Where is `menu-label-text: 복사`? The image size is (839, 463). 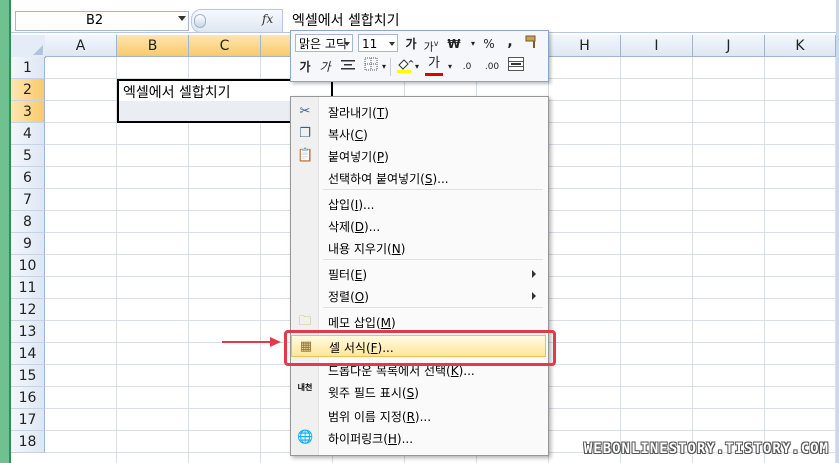
menu-label-text: 복사 is located at coordinates (339, 135).